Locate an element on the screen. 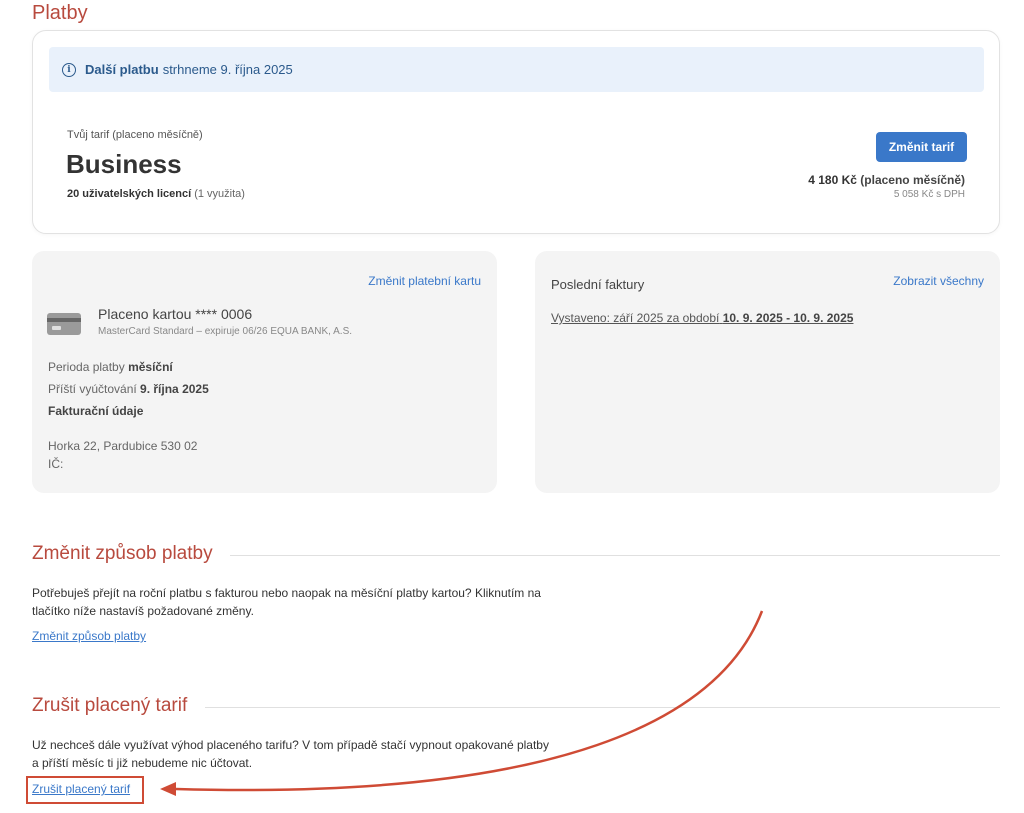 Image resolution: width=1024 pixels, height=813 pixels. billing-ico: IČ: is located at coordinates (56, 464).